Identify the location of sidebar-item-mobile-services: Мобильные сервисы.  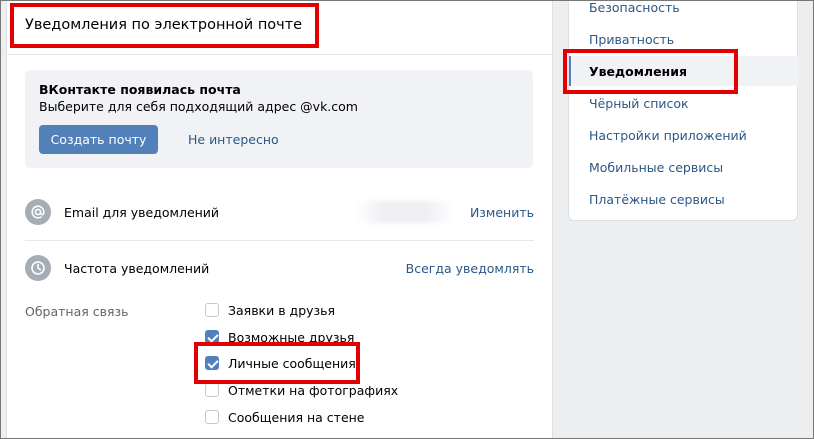
(683, 167).